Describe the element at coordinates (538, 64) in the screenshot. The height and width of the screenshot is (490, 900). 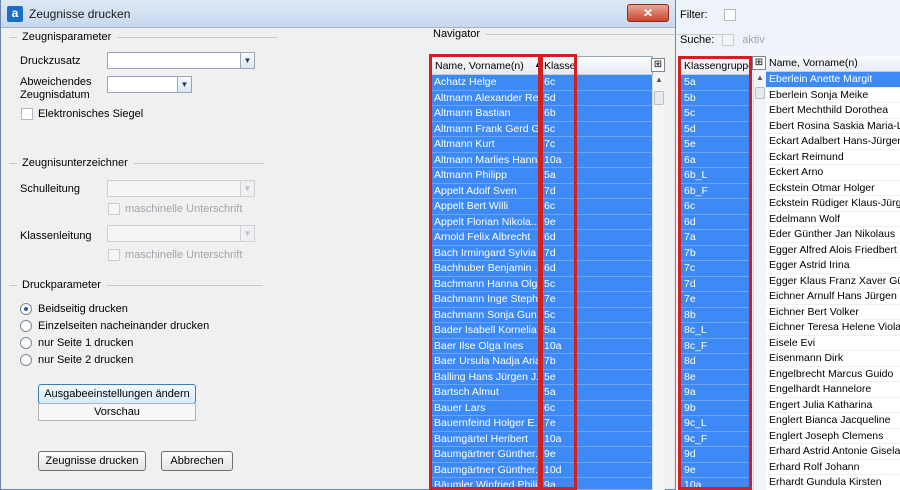
I see `sort-ascending-icon: ▲` at that location.